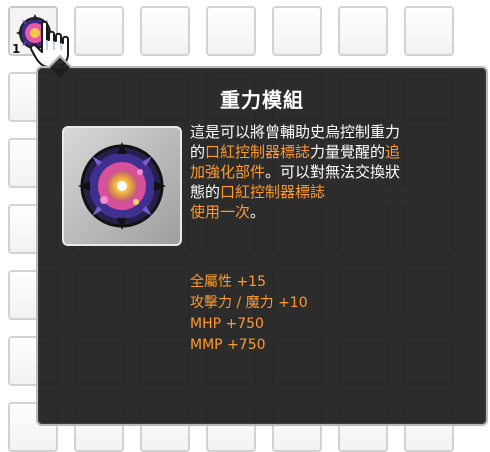  I want to click on gravity-module-icon, so click(122, 186).